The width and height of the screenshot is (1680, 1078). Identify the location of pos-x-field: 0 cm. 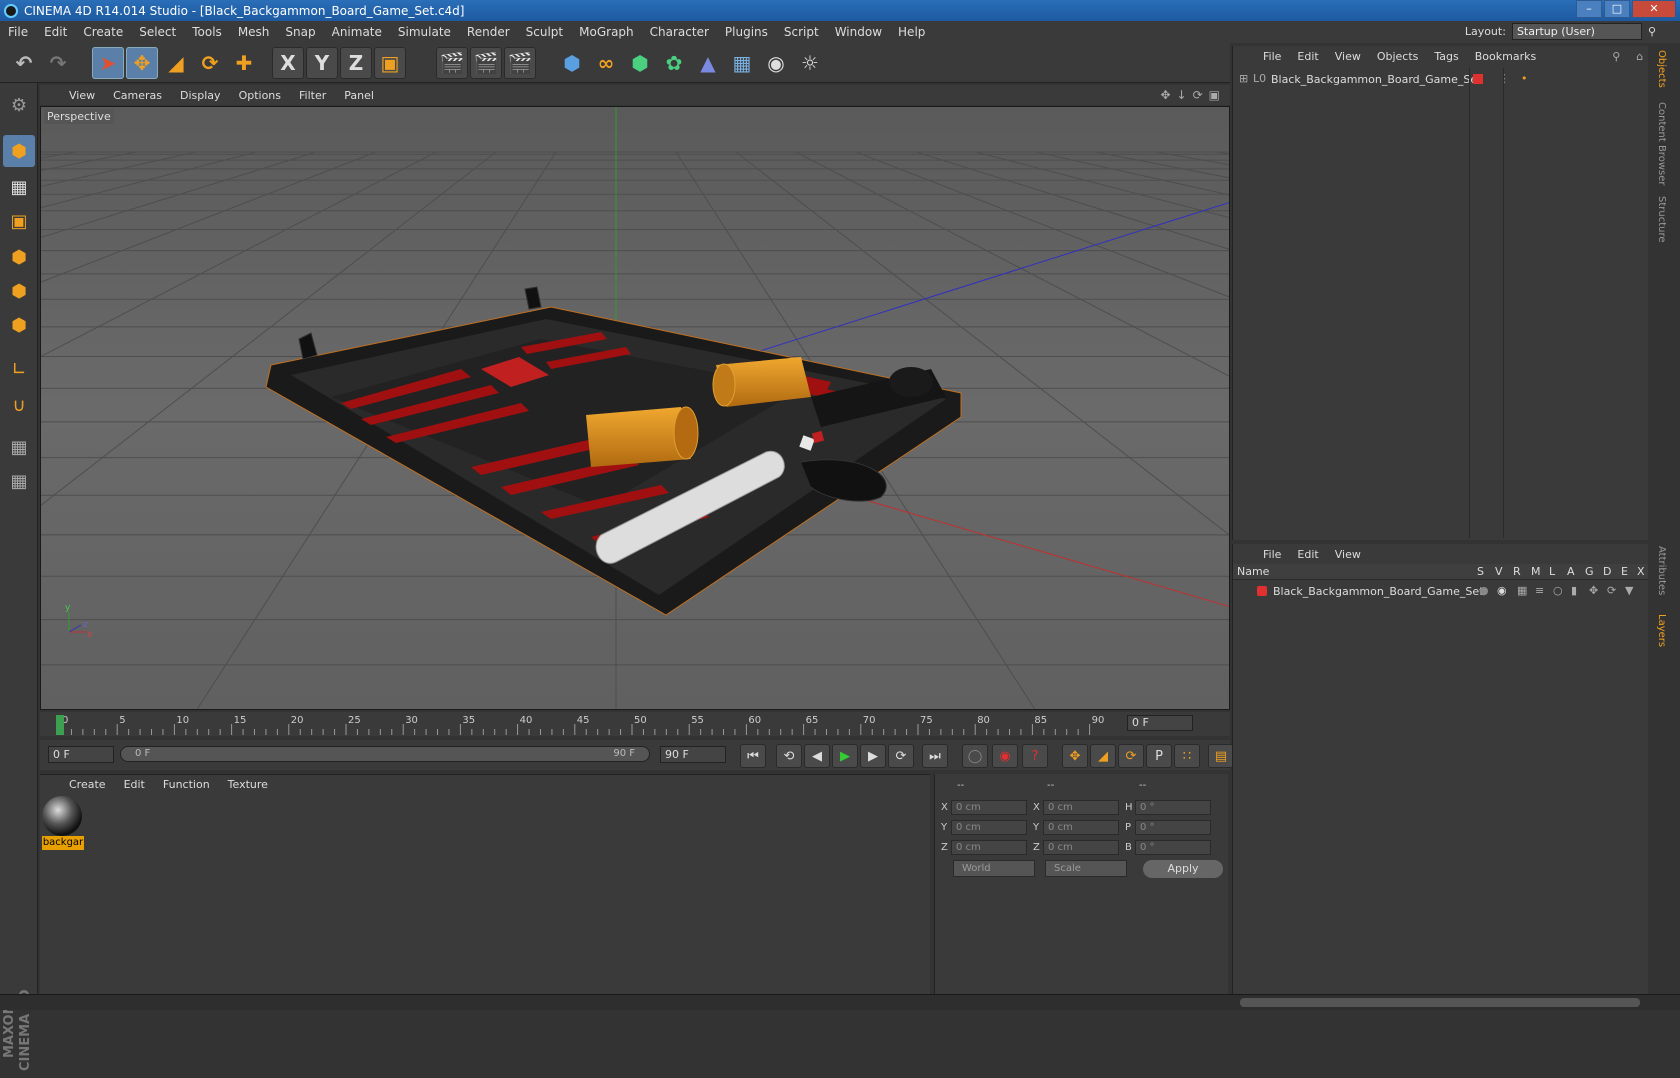
(989, 807).